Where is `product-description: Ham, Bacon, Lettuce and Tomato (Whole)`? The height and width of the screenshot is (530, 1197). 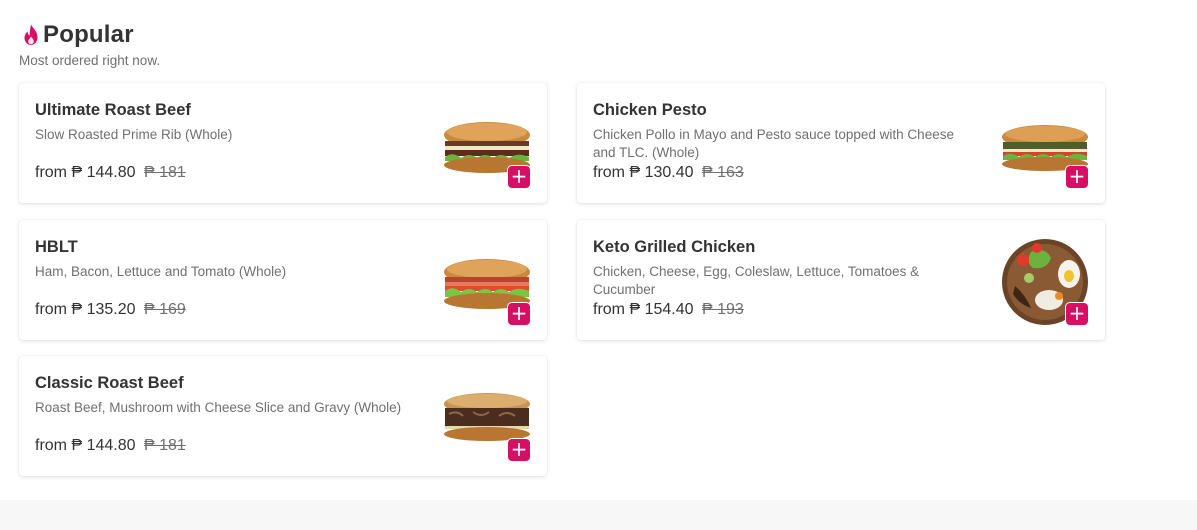
product-description: Ham, Bacon, Lettuce and Tomato (Whole) is located at coordinates (161, 271).